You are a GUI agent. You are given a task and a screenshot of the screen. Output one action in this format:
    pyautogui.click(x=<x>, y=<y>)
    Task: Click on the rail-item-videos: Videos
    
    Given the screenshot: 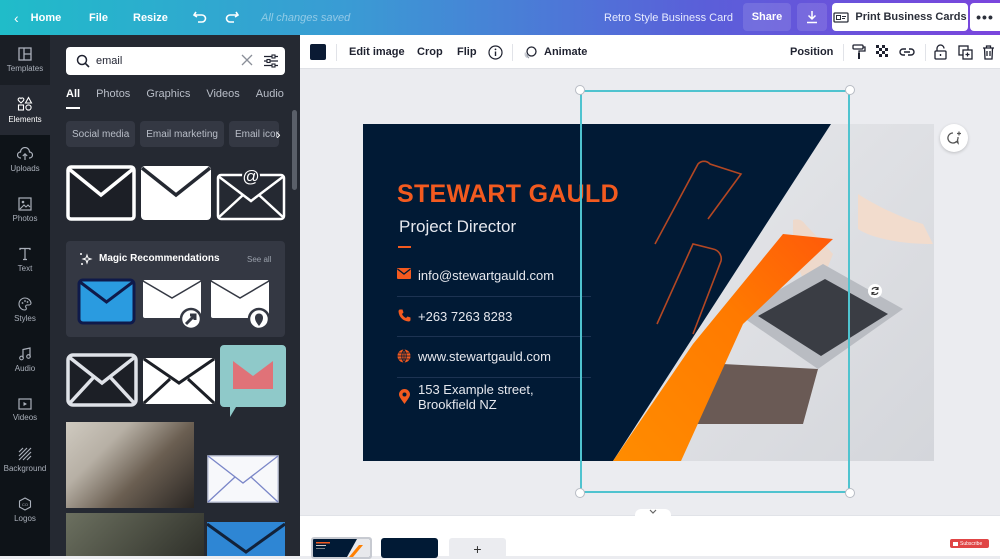 What is the action you would take?
    pyautogui.click(x=25, y=410)
    